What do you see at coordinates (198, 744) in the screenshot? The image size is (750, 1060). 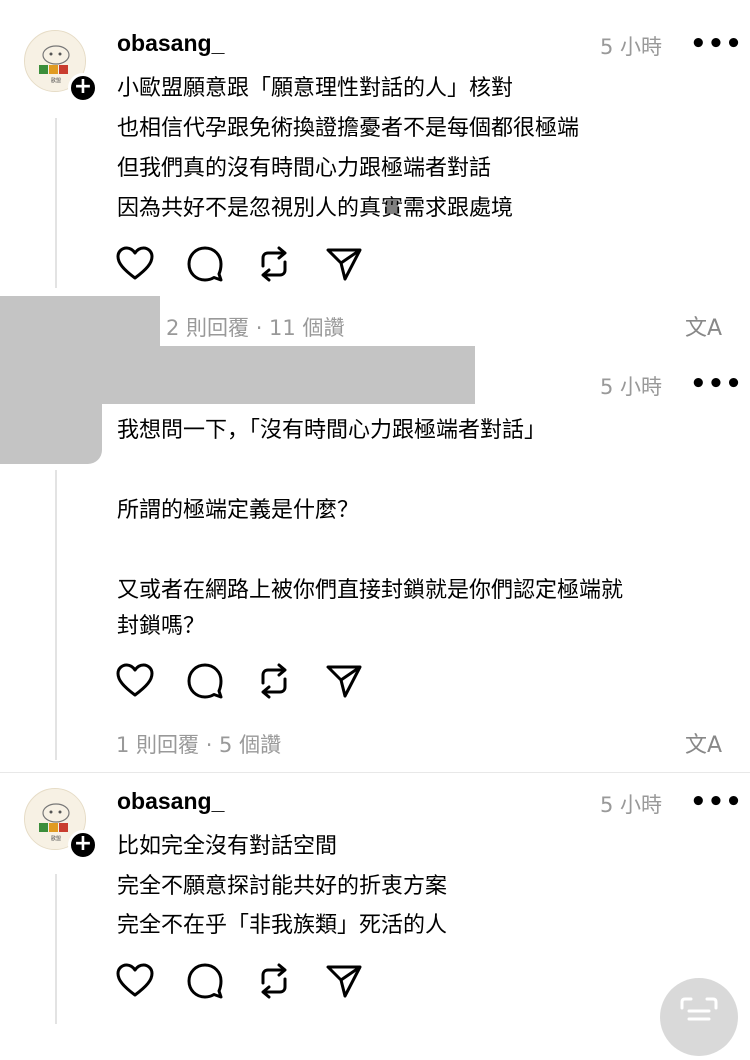 I see `replies-likes-count: 1 則回覆 · 5 個讚` at bounding box center [198, 744].